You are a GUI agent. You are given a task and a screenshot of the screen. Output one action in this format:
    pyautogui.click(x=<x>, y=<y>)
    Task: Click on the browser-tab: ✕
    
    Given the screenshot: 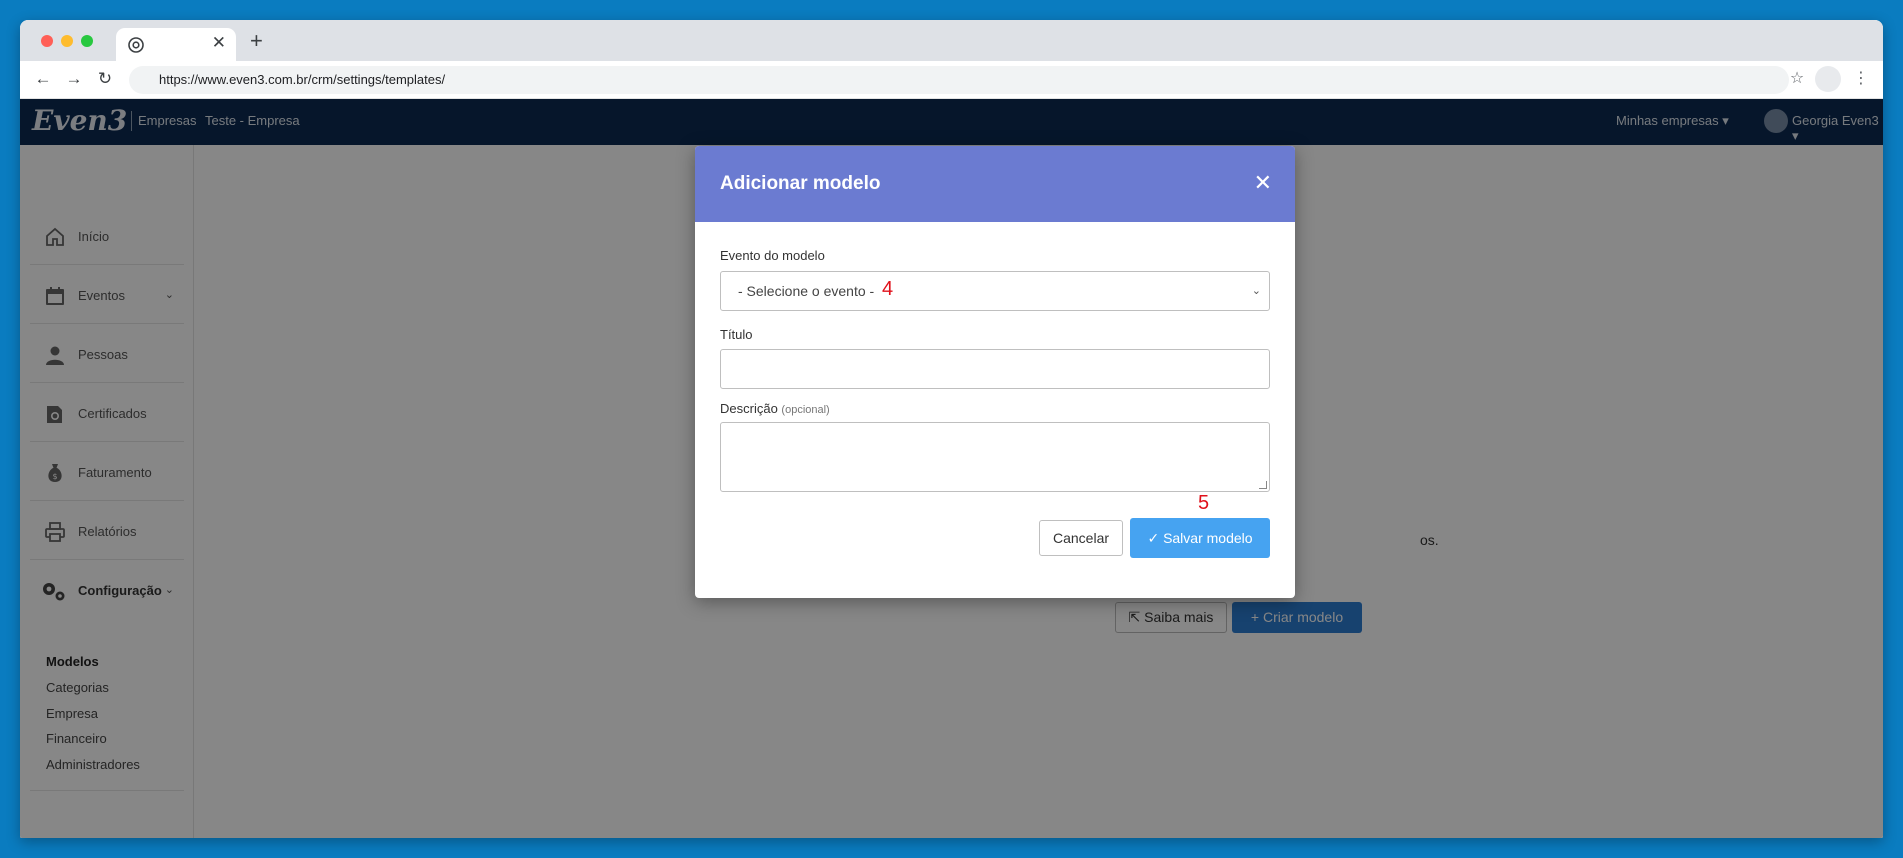 What is the action you would take?
    pyautogui.click(x=176, y=44)
    